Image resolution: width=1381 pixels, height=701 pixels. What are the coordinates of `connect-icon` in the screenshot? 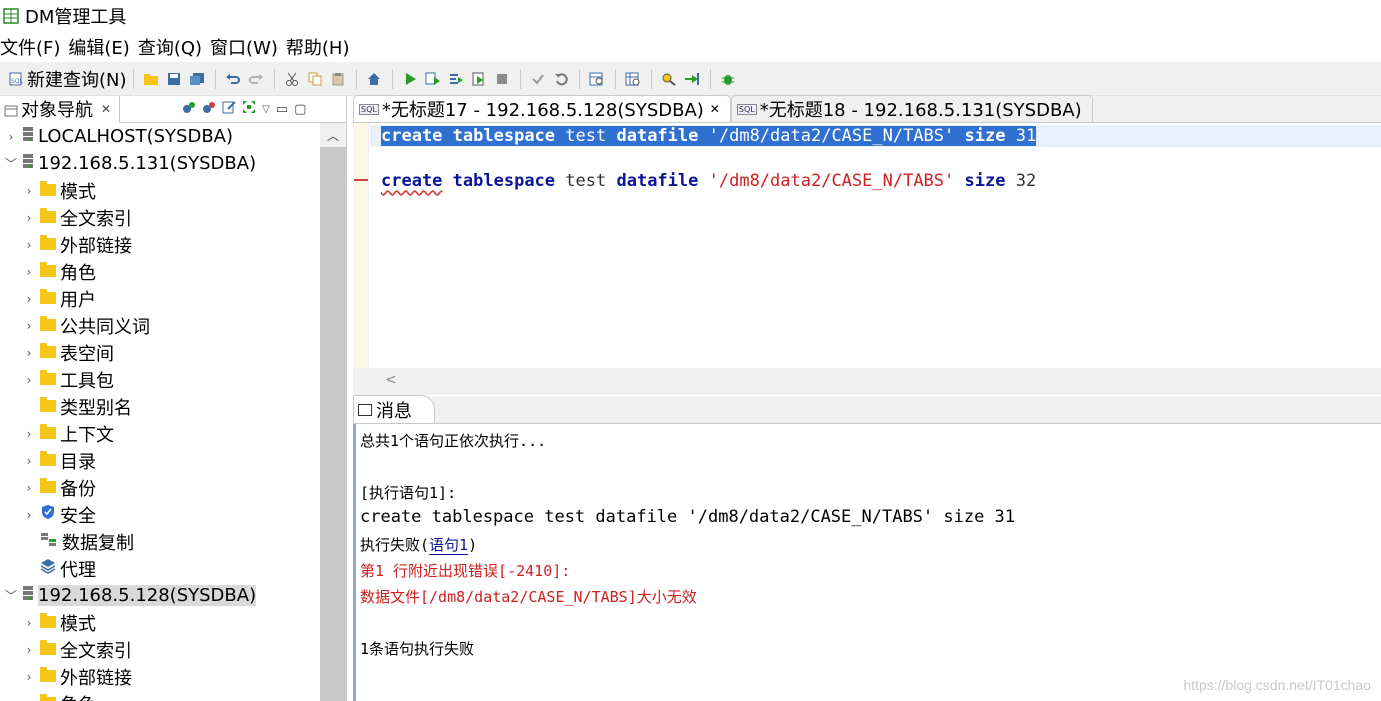 It's located at (189, 109).